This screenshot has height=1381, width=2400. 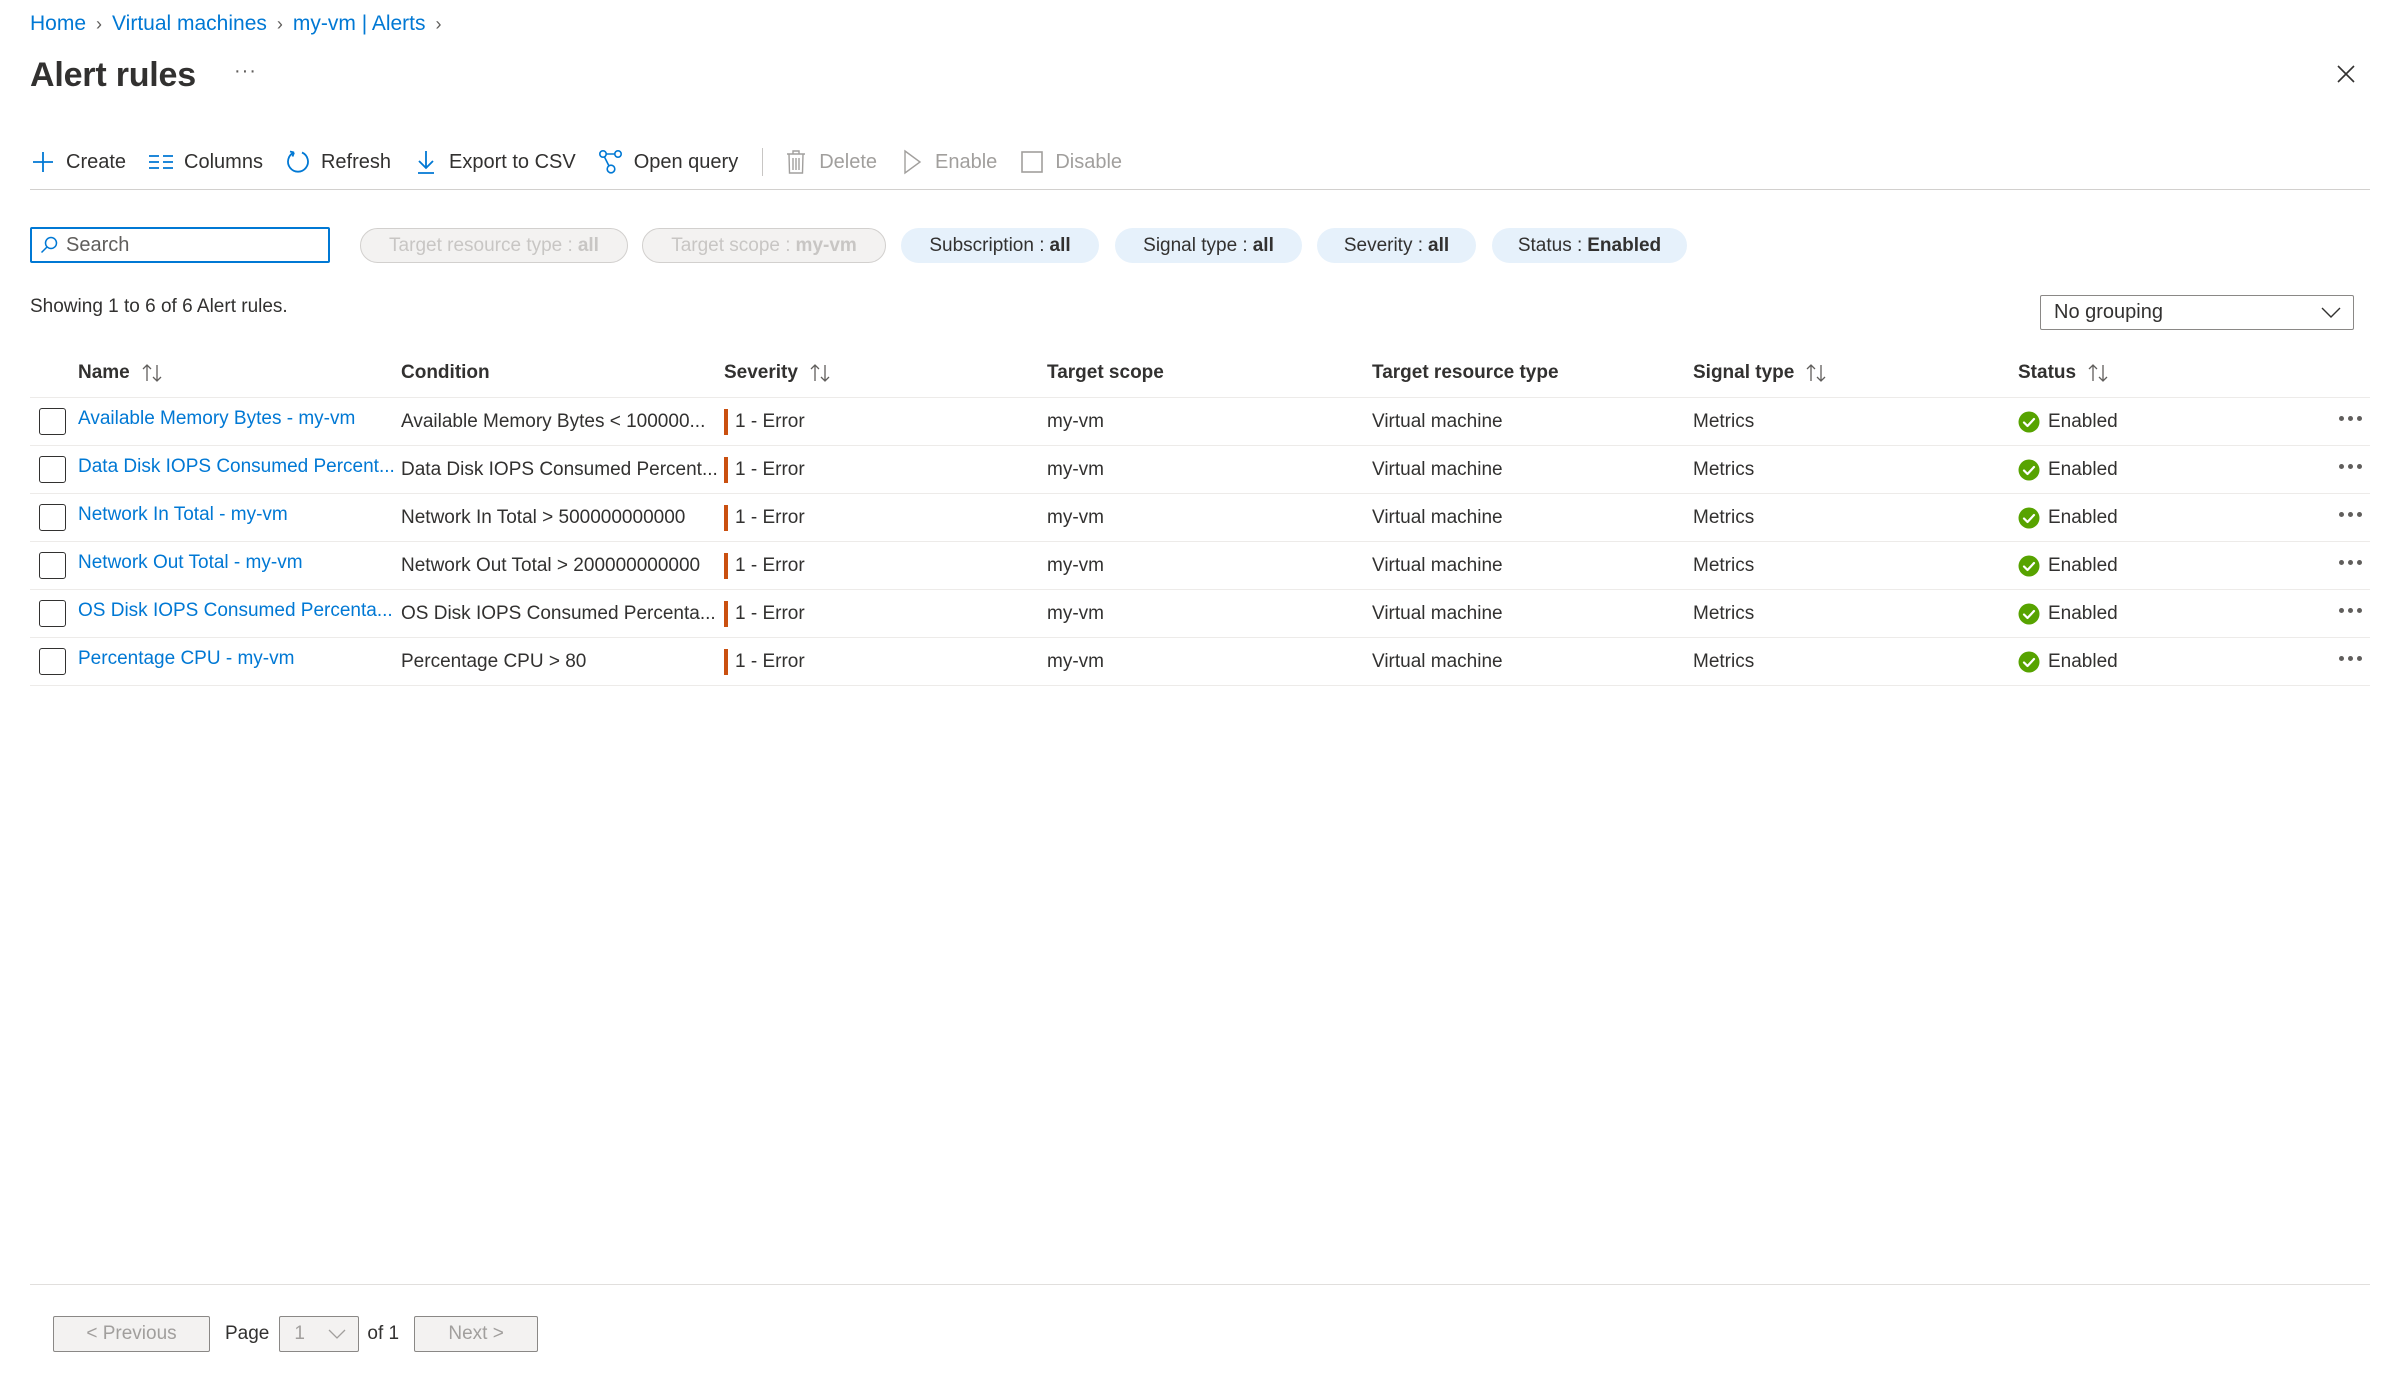 I want to click on name-cell: Network Out Total - my-vm, so click(x=190, y=566).